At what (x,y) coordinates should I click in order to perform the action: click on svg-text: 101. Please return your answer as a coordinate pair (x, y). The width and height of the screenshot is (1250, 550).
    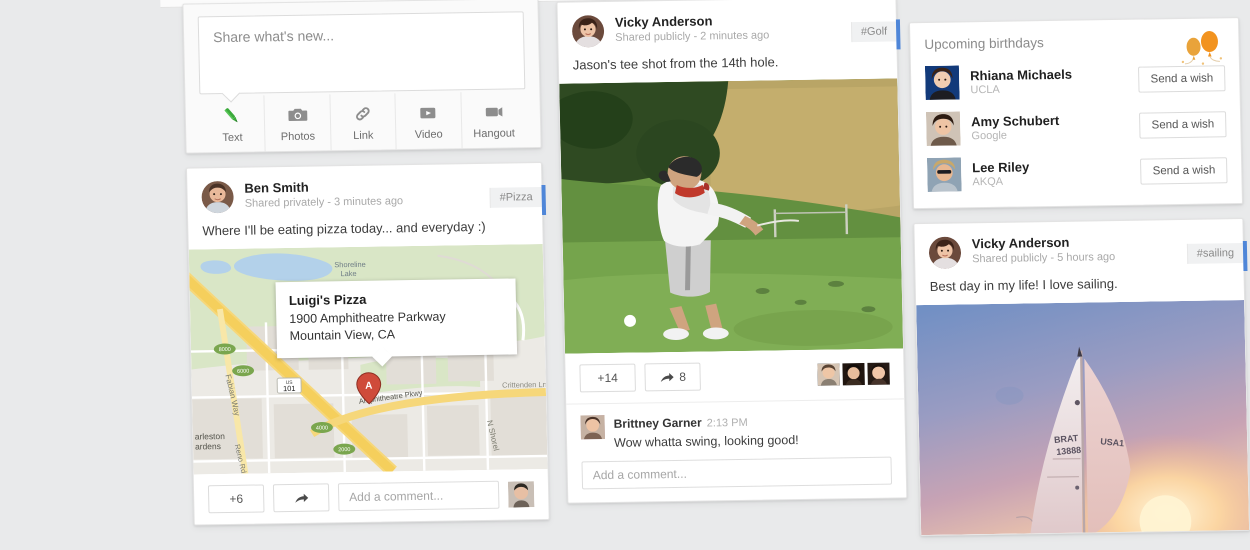
    Looking at the image, I should click on (289, 388).